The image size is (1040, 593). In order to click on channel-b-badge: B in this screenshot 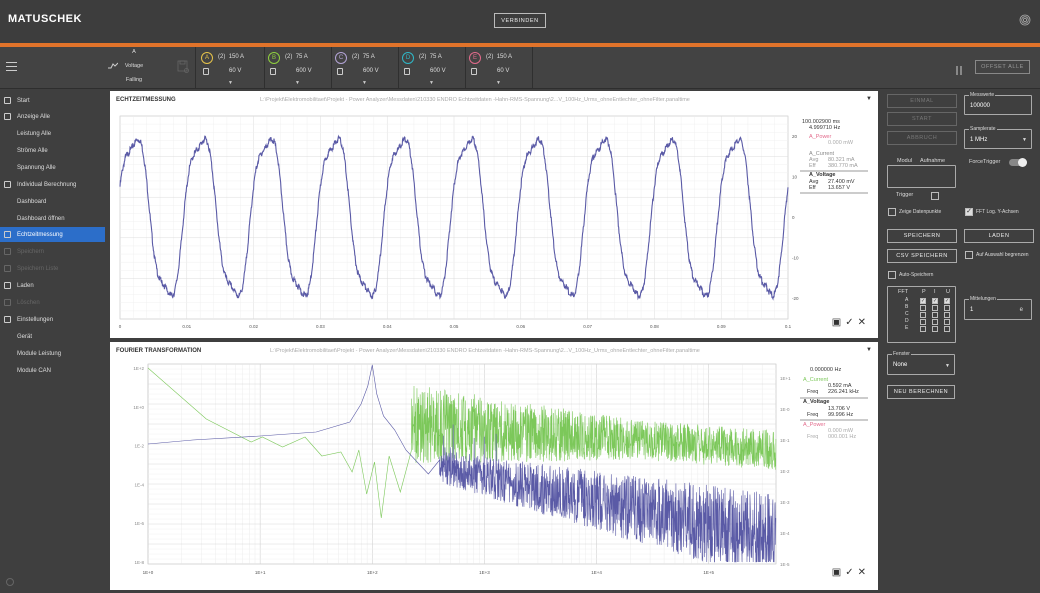, I will do `click(274, 58)`.